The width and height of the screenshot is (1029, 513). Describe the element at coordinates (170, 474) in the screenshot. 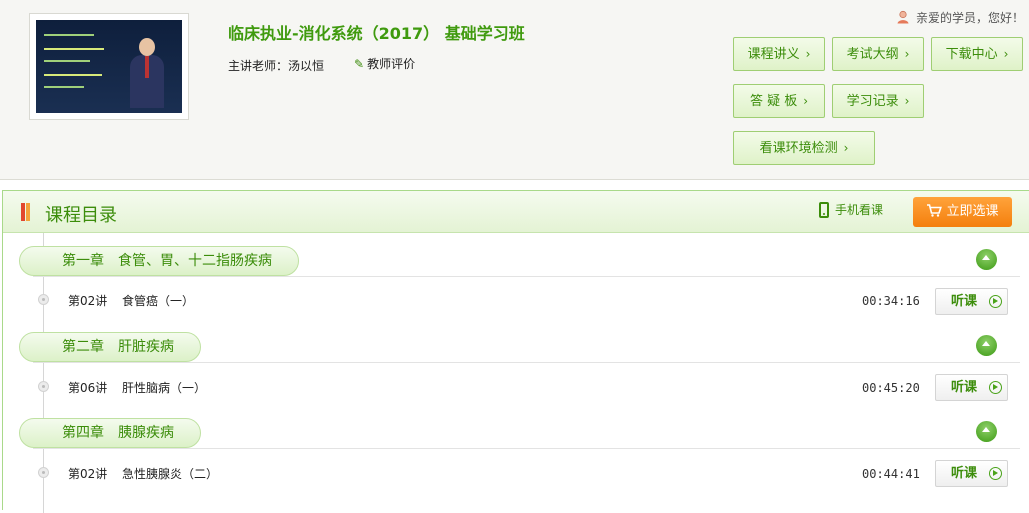

I see `lesson-name: 急性胰腺炎（二）` at that location.